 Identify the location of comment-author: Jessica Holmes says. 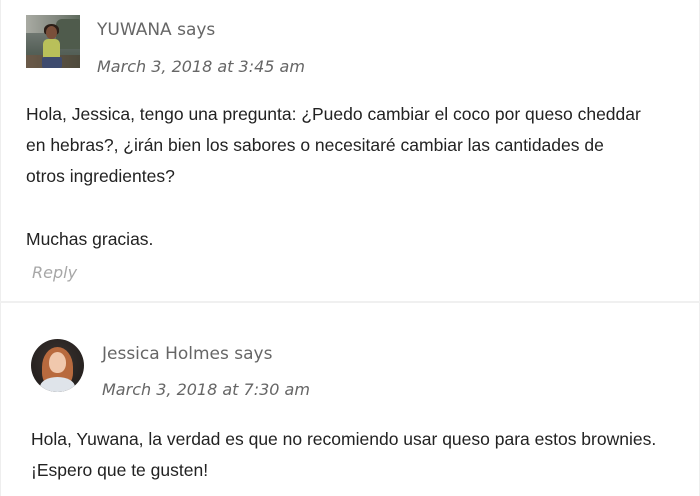
(187, 354).